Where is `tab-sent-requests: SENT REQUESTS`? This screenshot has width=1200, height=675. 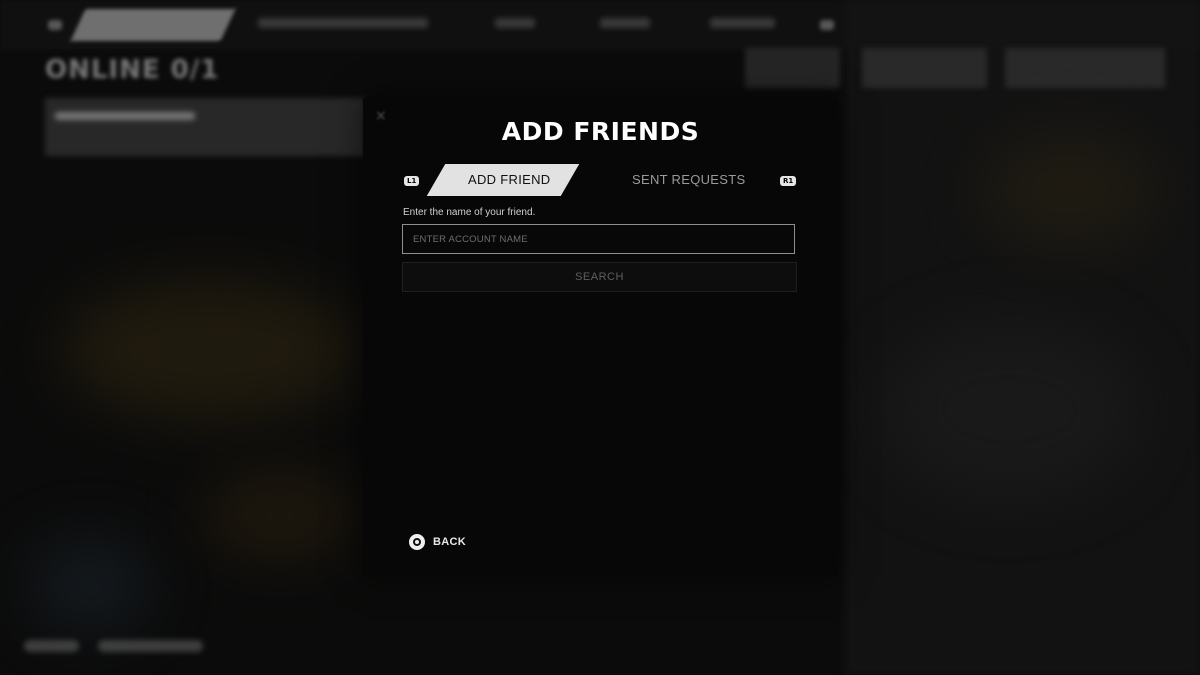
tab-sent-requests: SENT REQUESTS is located at coordinates (688, 180).